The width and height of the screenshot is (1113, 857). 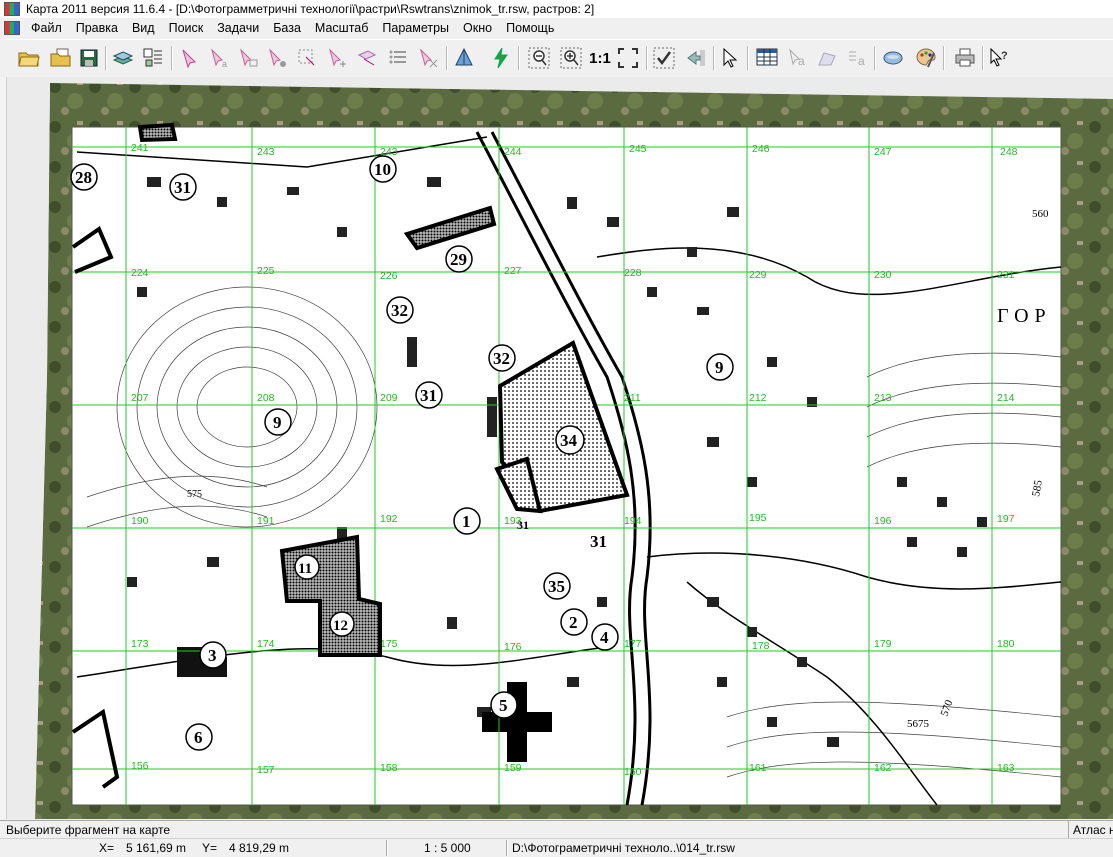 I want to click on cursor-icon, so click(x=729, y=58).